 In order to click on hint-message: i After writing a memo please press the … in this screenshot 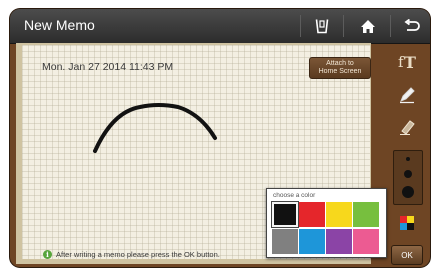, I will do `click(131, 254)`.